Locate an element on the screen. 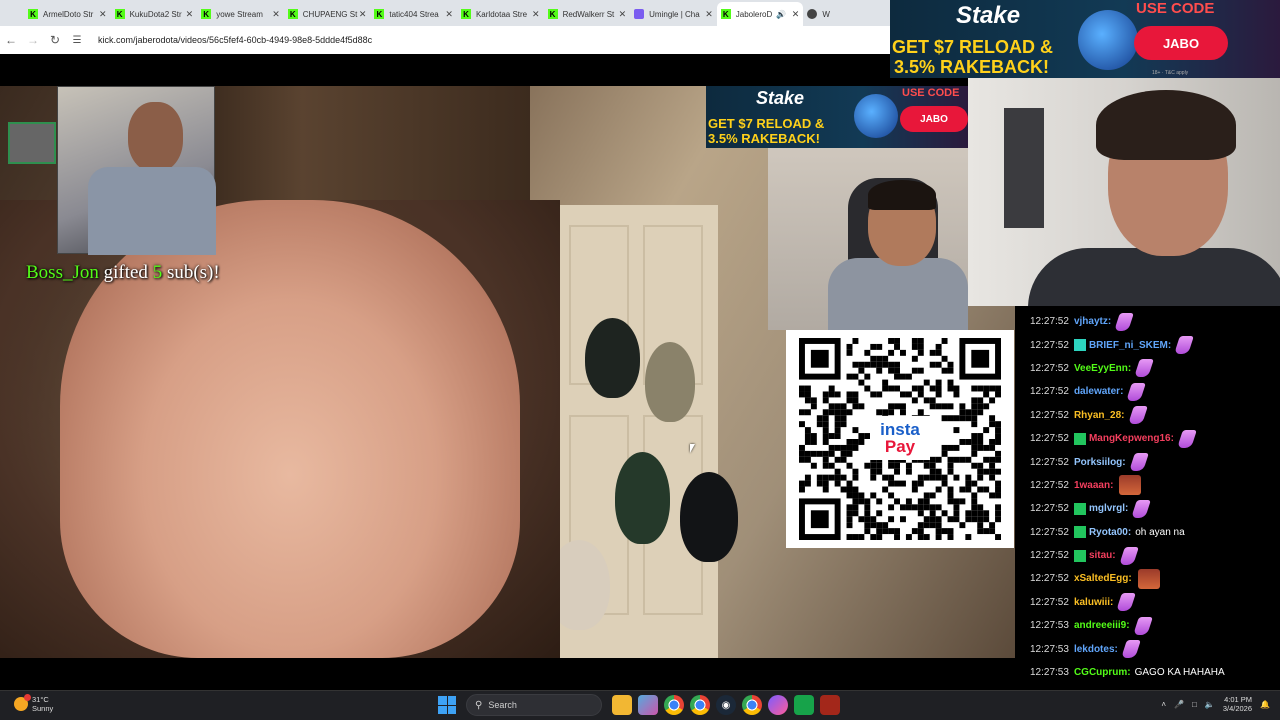  browser-tab-label: CHUPAENG St is located at coordinates (330, 14).